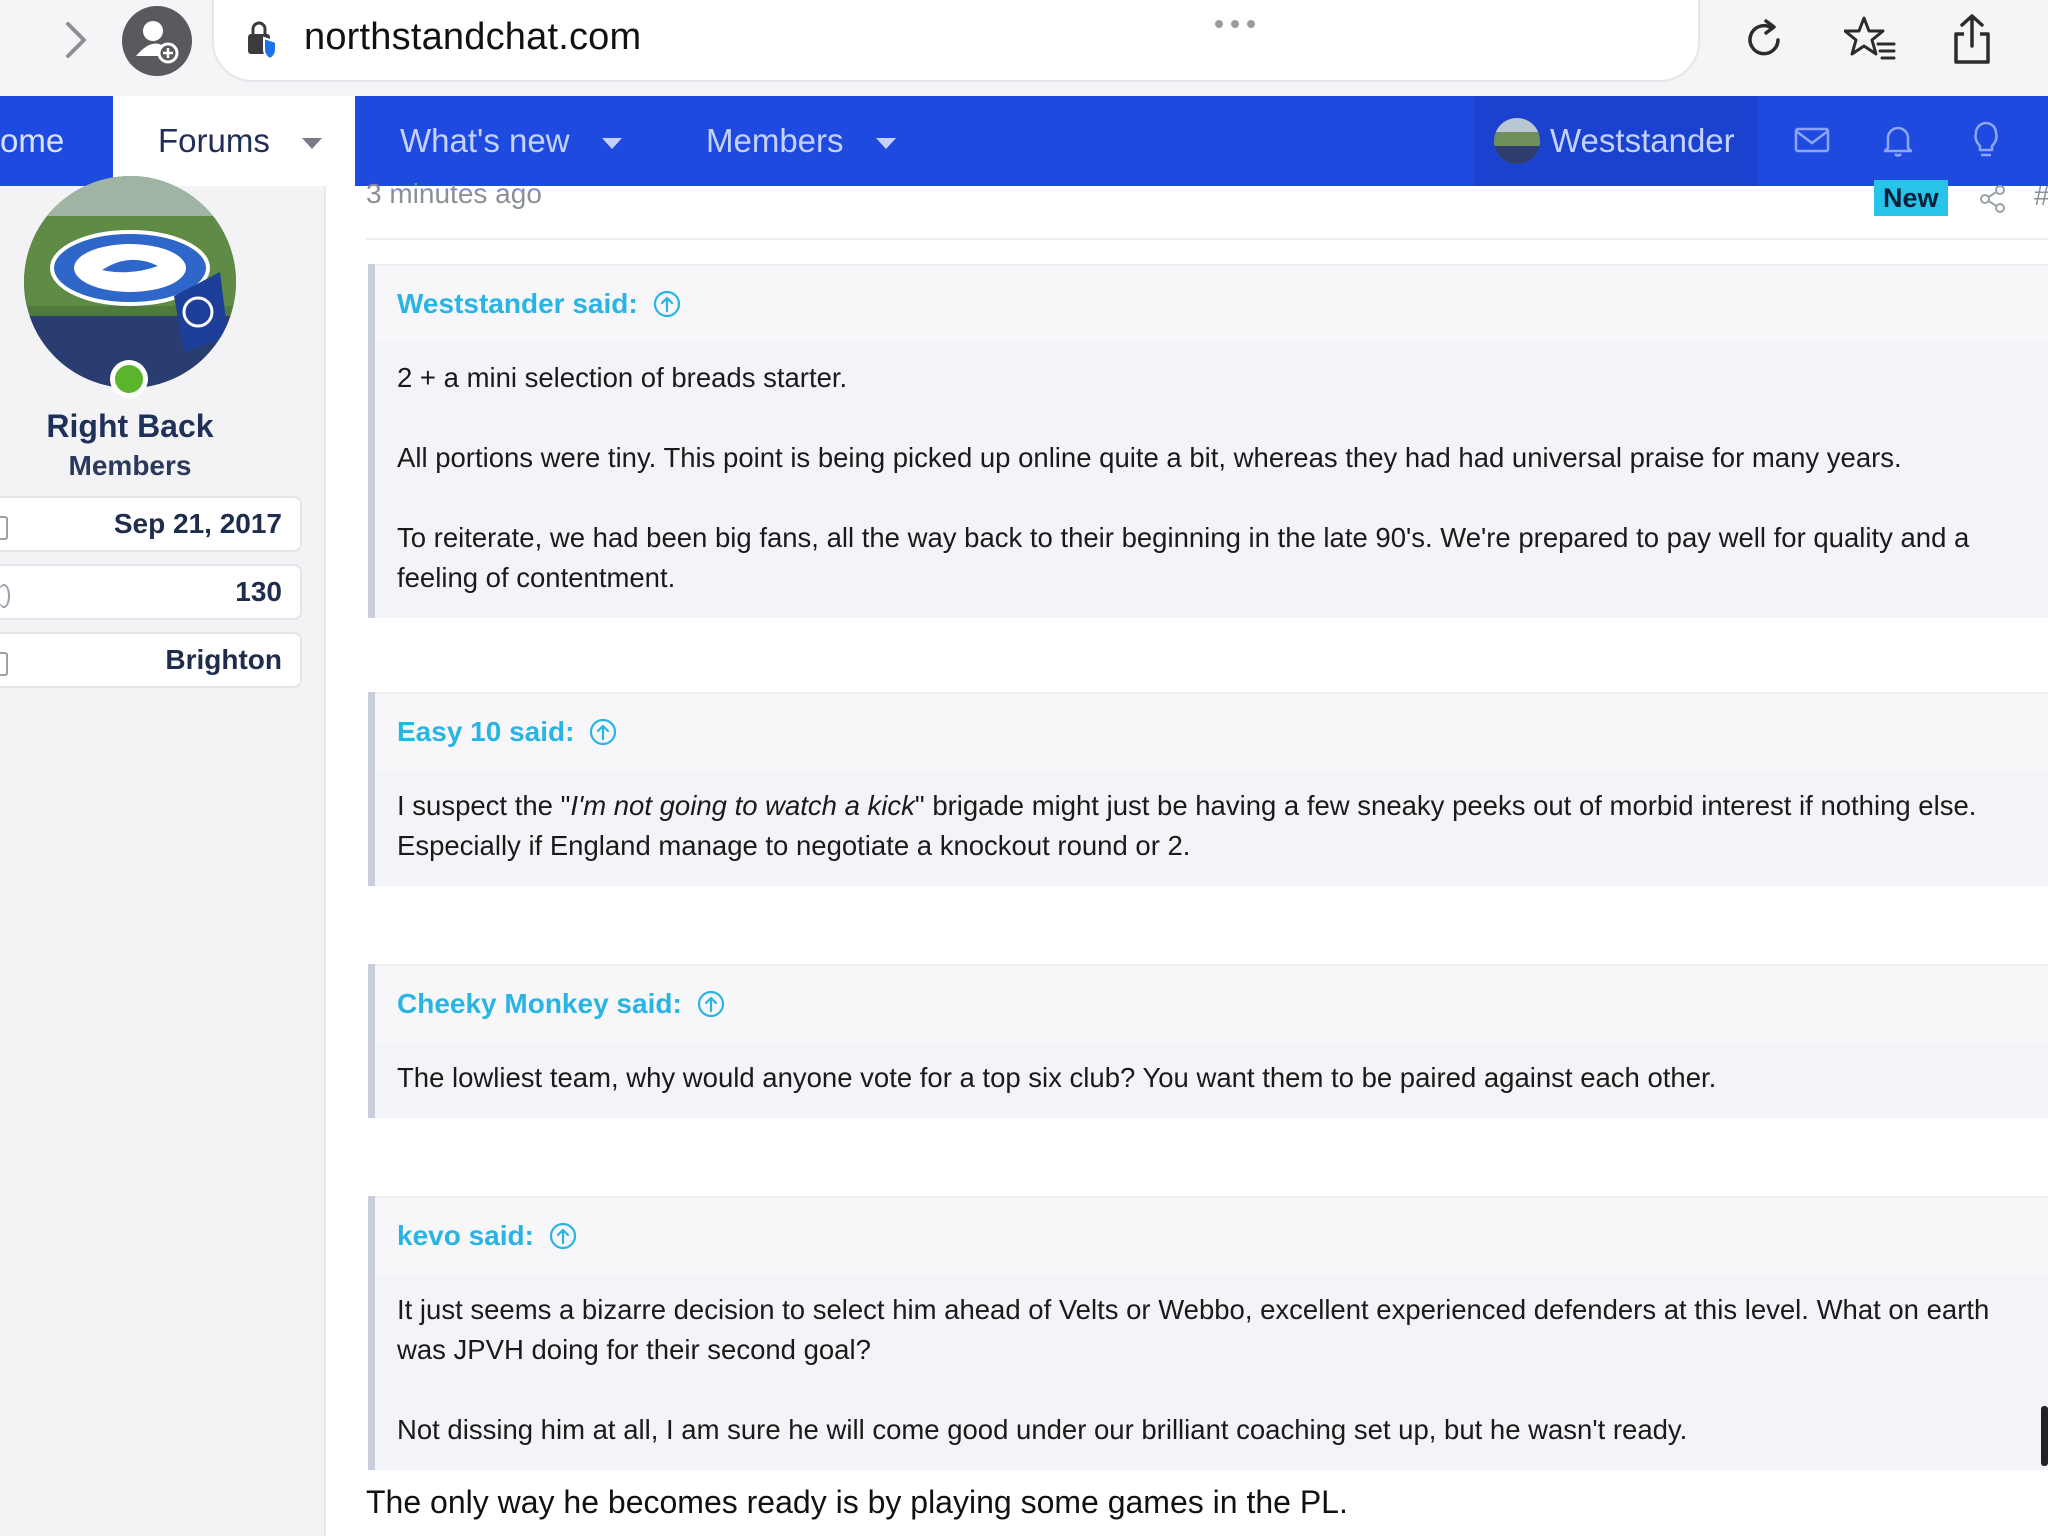 The image size is (2048, 1536). Describe the element at coordinates (465, 1236) in the screenshot. I see `quote-author-link: kevo said:` at that location.